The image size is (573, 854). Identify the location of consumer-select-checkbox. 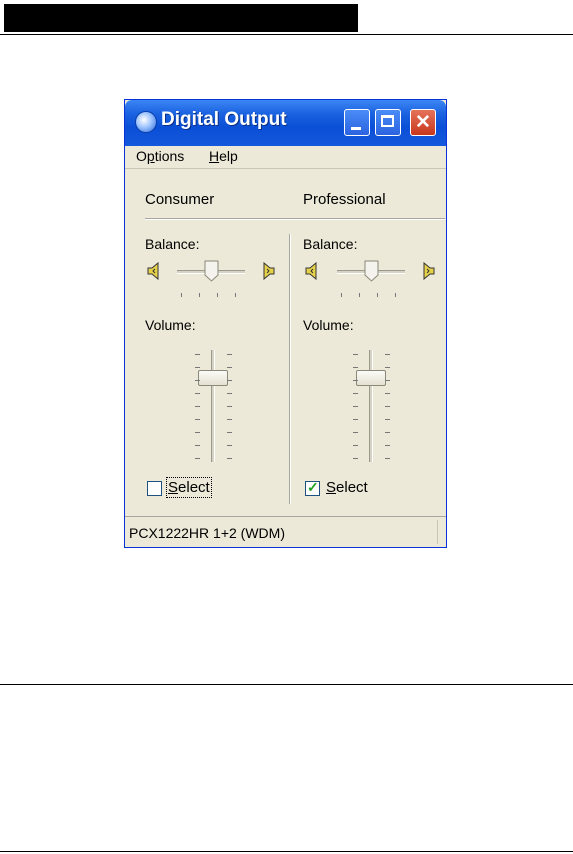
(154, 488).